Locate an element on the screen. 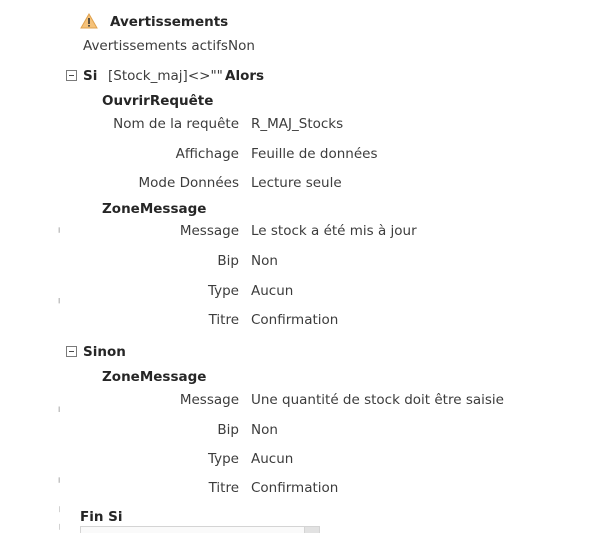  arg-value: R_MAJ_Stocks is located at coordinates (297, 124).